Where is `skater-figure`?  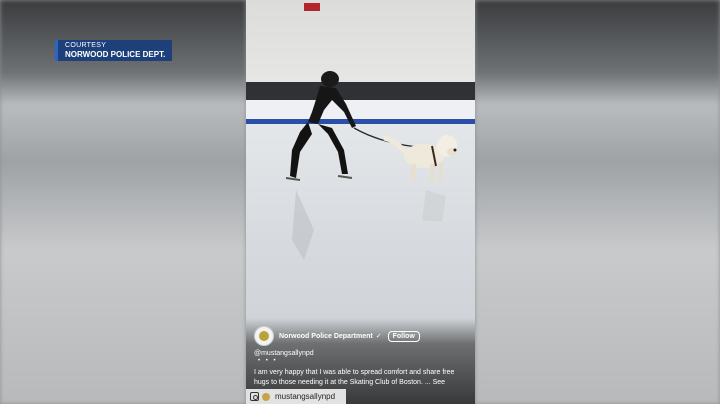
skater-figure is located at coordinates (320, 126).